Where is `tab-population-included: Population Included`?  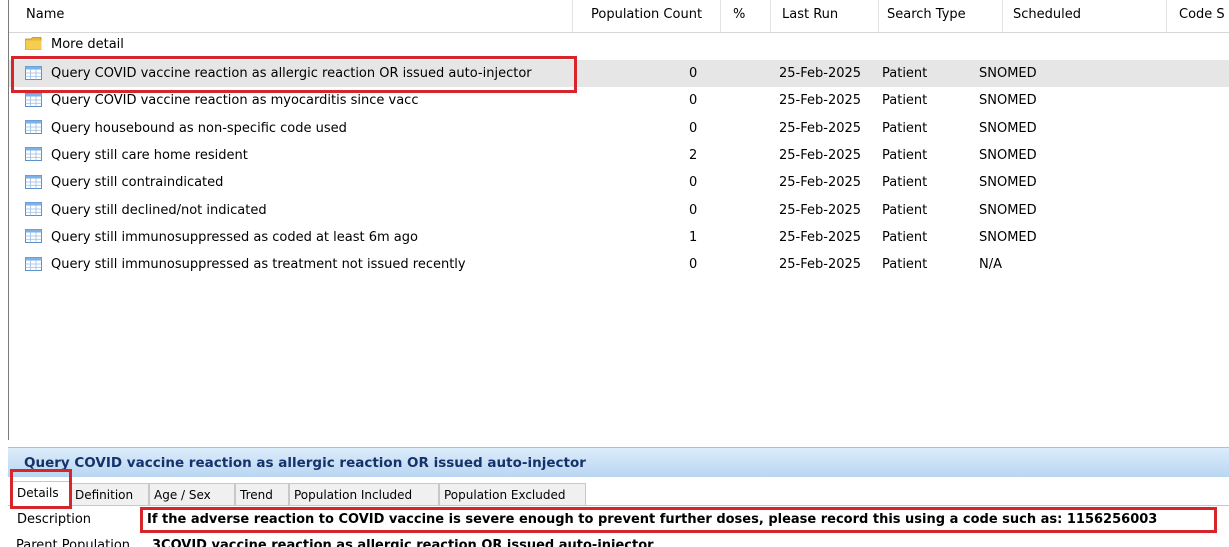 tab-population-included: Population Included is located at coordinates (364, 494).